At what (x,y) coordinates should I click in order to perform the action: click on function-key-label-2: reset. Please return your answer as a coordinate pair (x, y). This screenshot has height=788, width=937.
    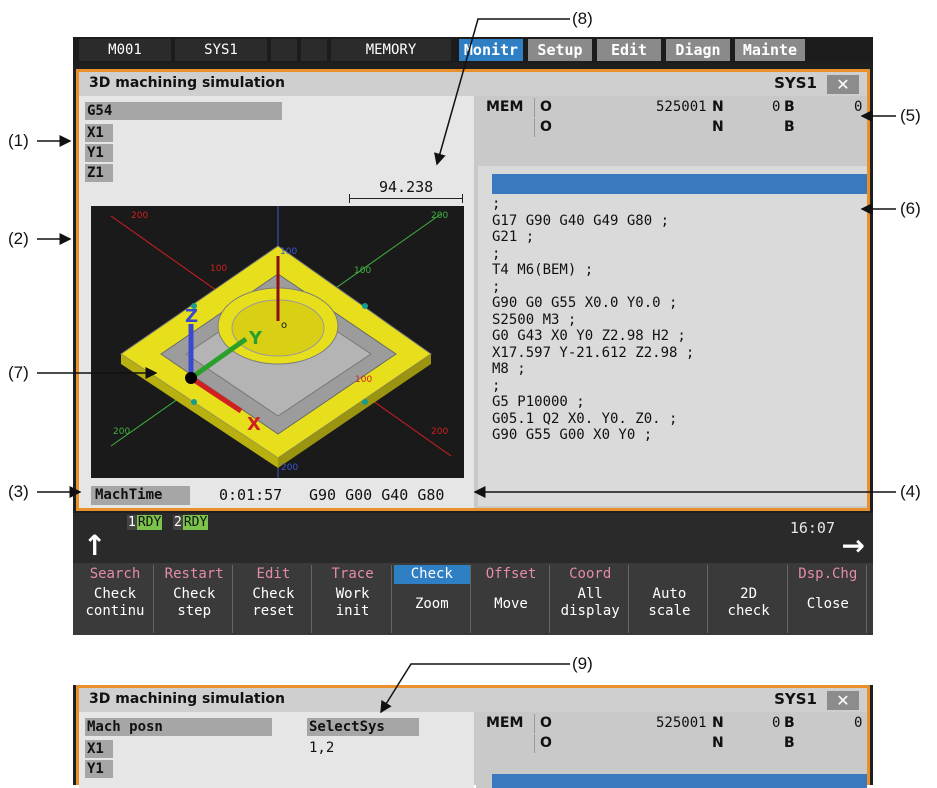
    Looking at the image, I should click on (273, 611).